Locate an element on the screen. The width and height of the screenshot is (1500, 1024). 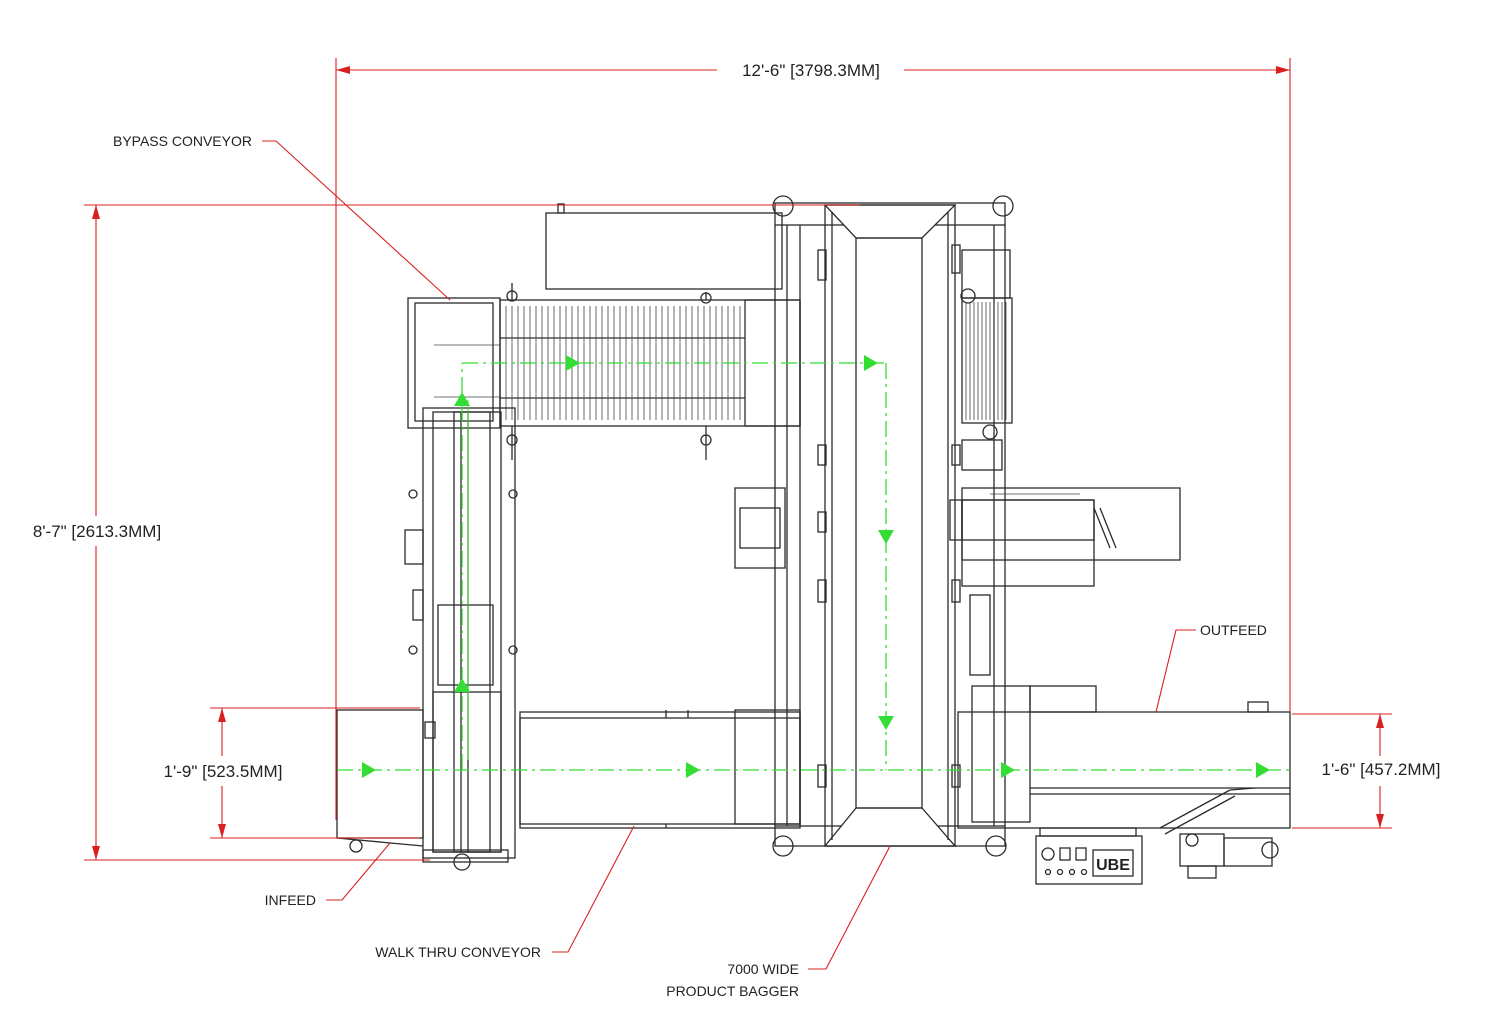
bypass-conveyor is located at coordinates (604, 371).